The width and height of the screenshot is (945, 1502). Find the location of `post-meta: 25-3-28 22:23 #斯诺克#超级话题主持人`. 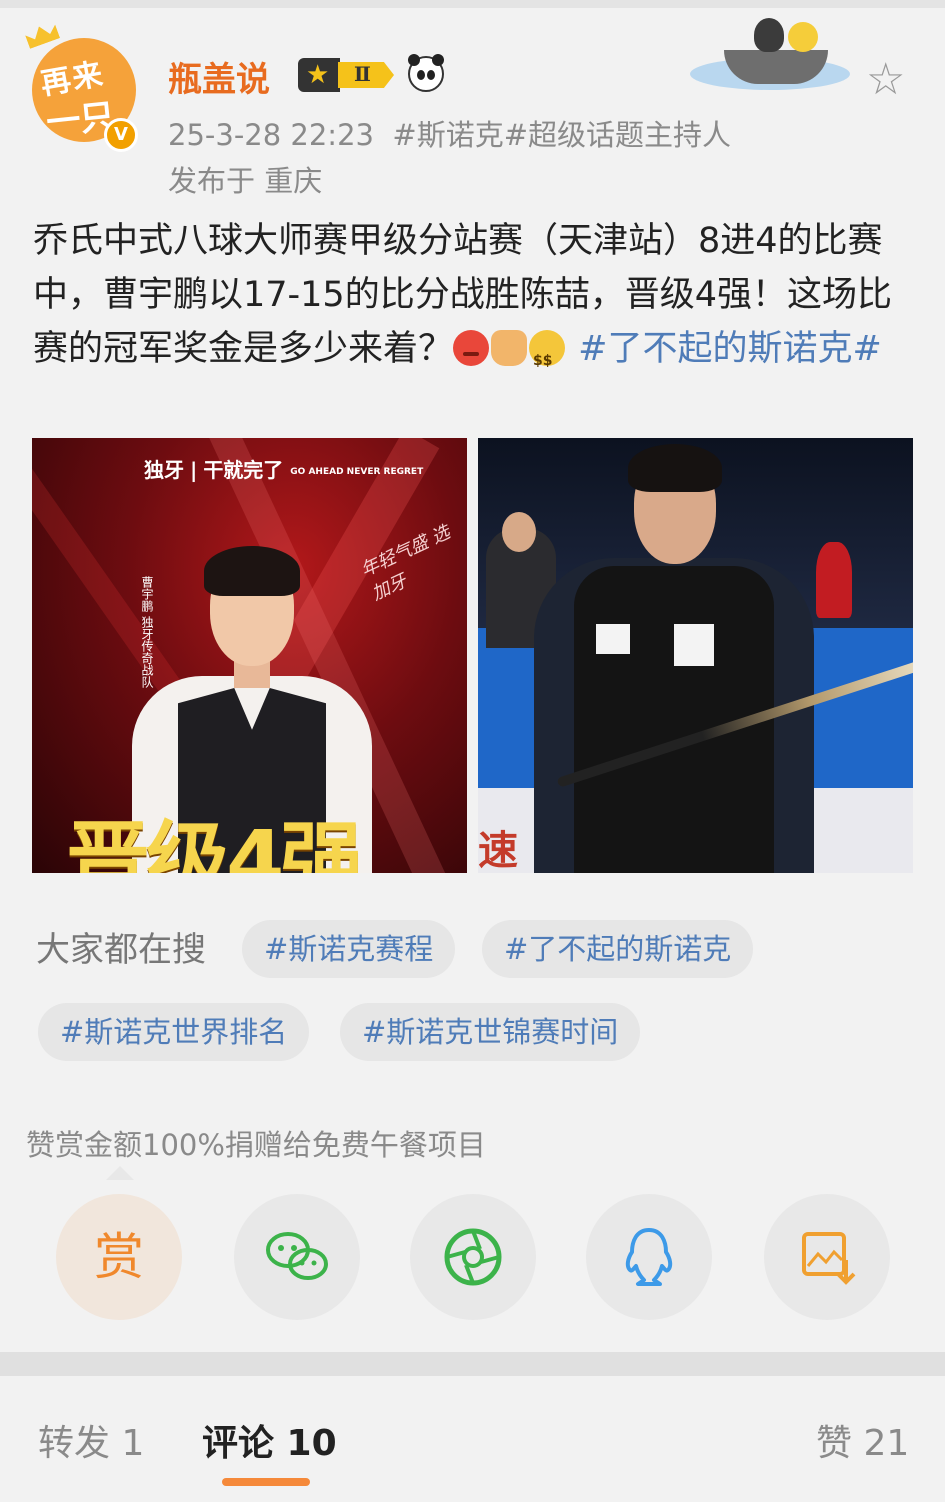

post-meta: 25-3-28 22:23 #斯诺克#超级话题主持人 is located at coordinates (449, 133).